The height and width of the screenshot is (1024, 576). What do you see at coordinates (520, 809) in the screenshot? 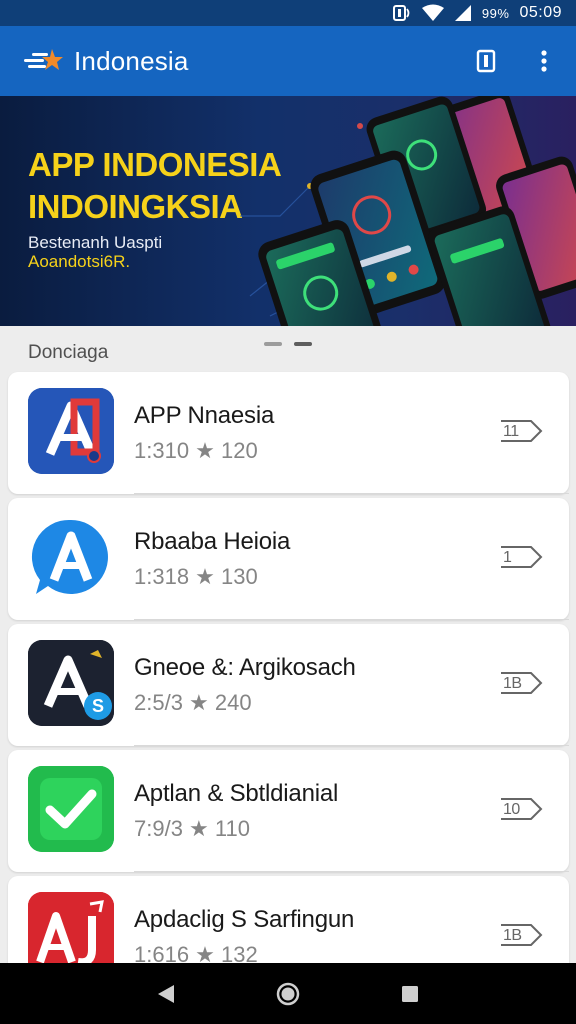
I see `open-button: 10` at bounding box center [520, 809].